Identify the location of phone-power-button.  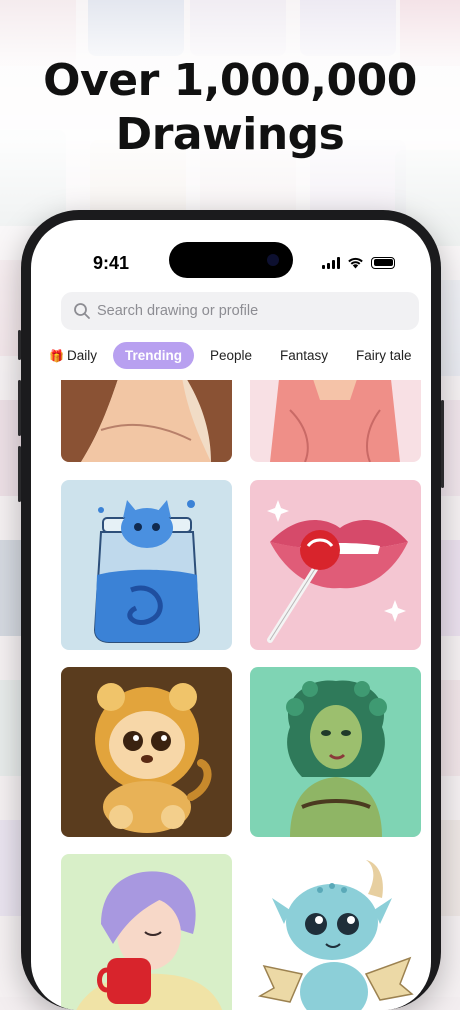
(442, 444).